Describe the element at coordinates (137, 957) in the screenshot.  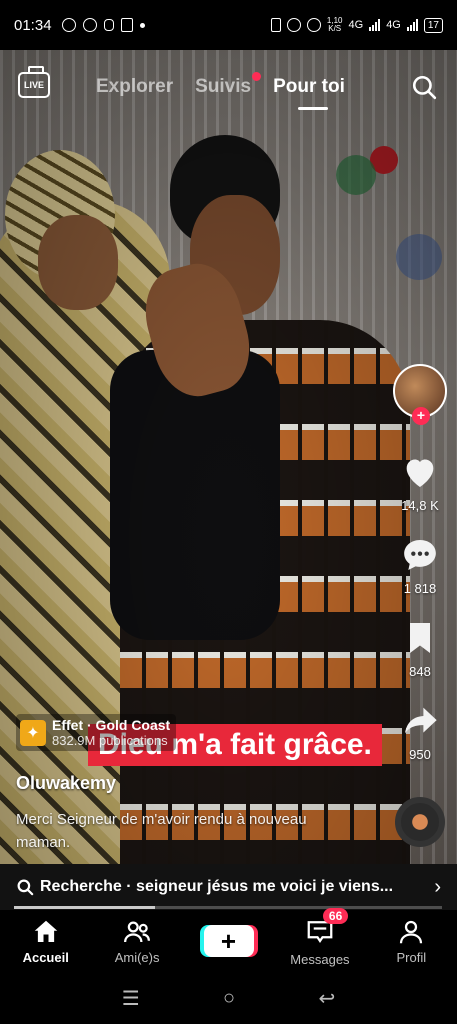
I see `nav-friends-label: Ami(e)s` at that location.